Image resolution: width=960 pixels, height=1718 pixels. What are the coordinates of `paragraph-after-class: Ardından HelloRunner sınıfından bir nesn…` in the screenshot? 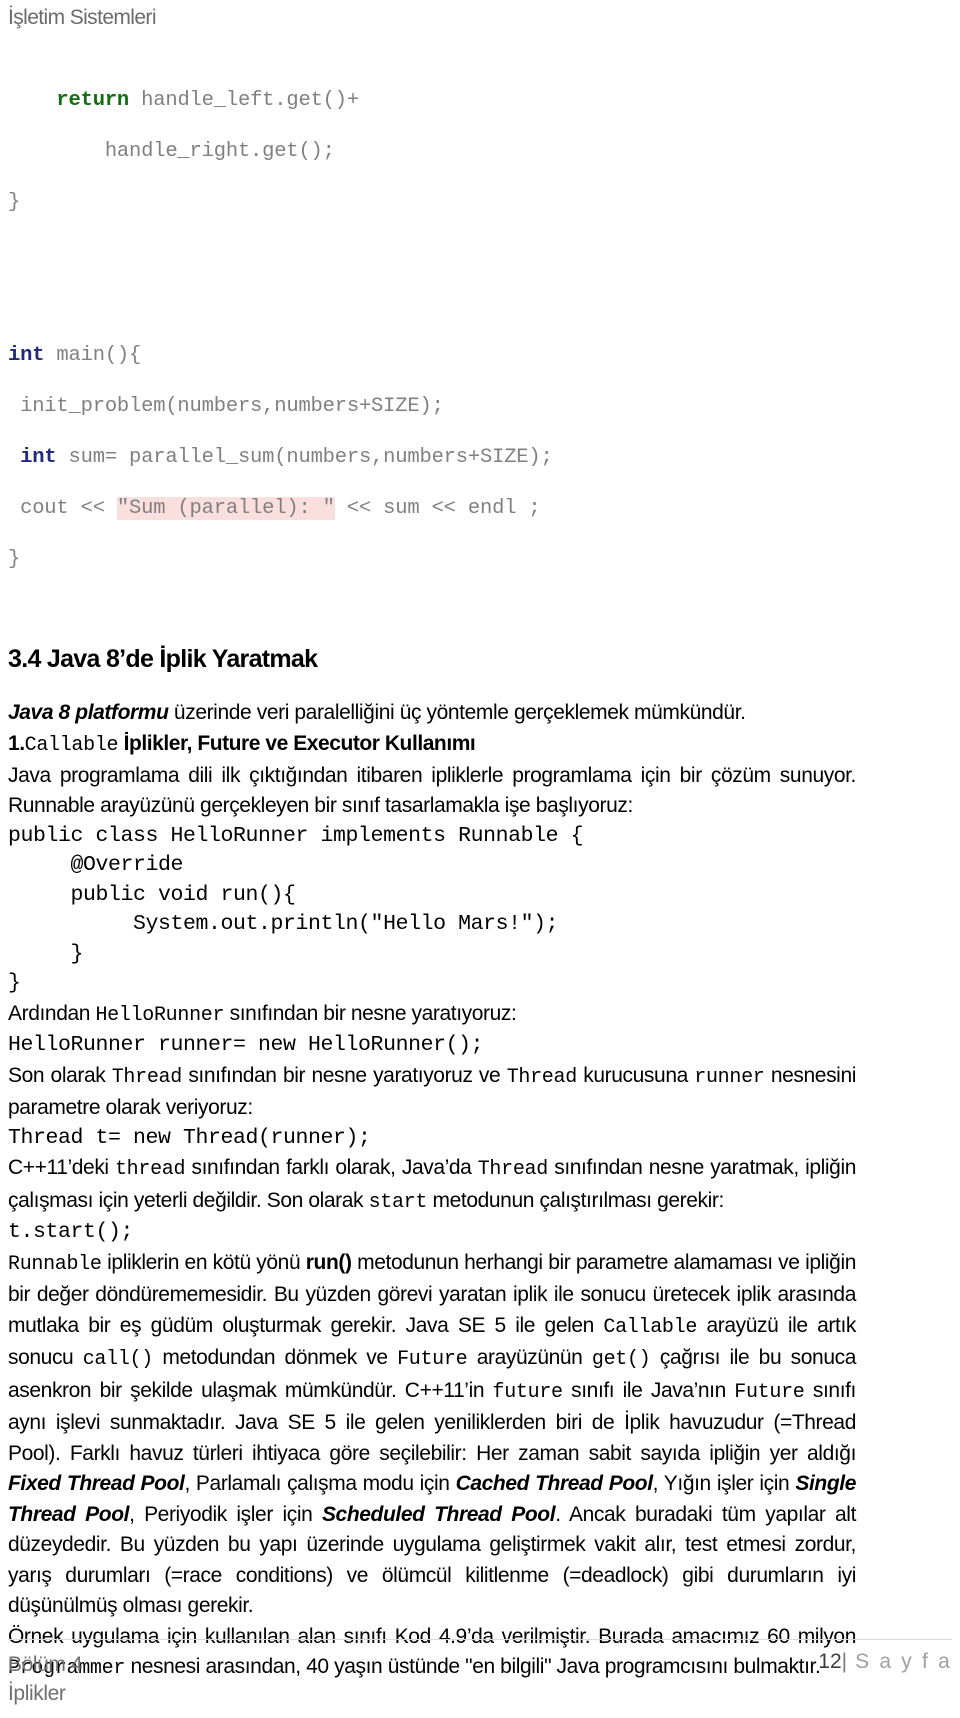 It's located at (432, 1015).